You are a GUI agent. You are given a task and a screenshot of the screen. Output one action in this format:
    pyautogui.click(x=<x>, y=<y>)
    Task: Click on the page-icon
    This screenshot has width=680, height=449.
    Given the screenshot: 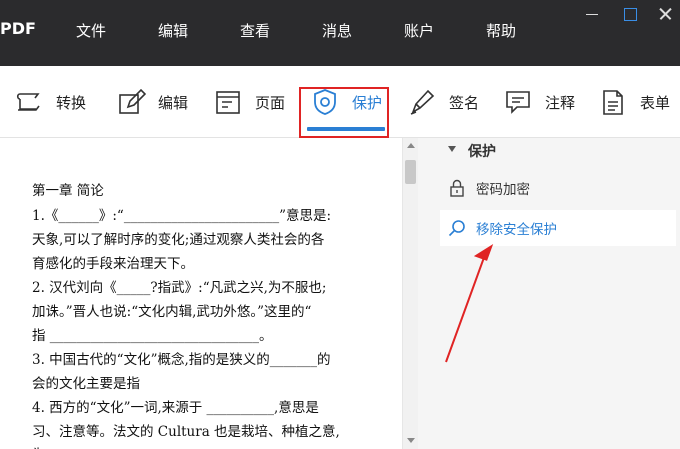 What is the action you would take?
    pyautogui.click(x=228, y=102)
    